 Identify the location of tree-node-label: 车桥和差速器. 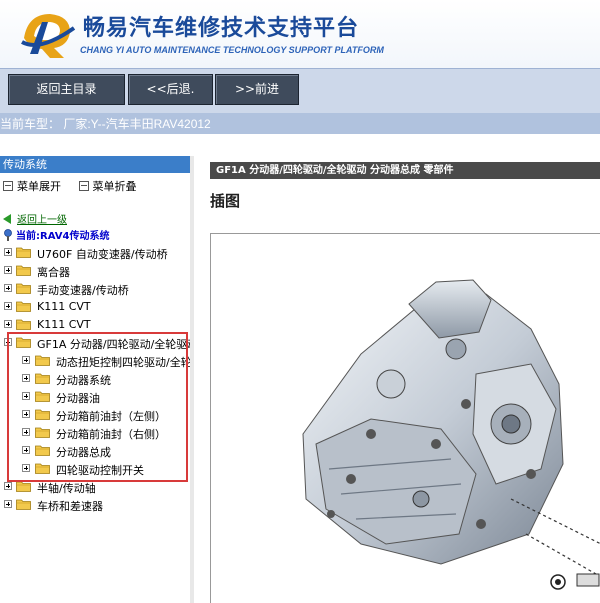
(70, 506).